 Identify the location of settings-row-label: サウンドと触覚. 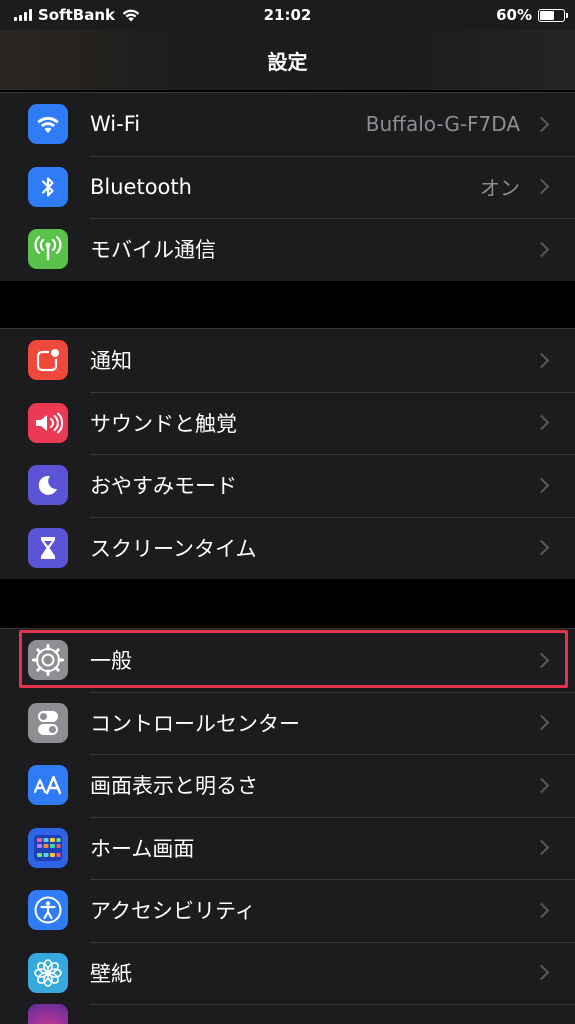
(163, 423).